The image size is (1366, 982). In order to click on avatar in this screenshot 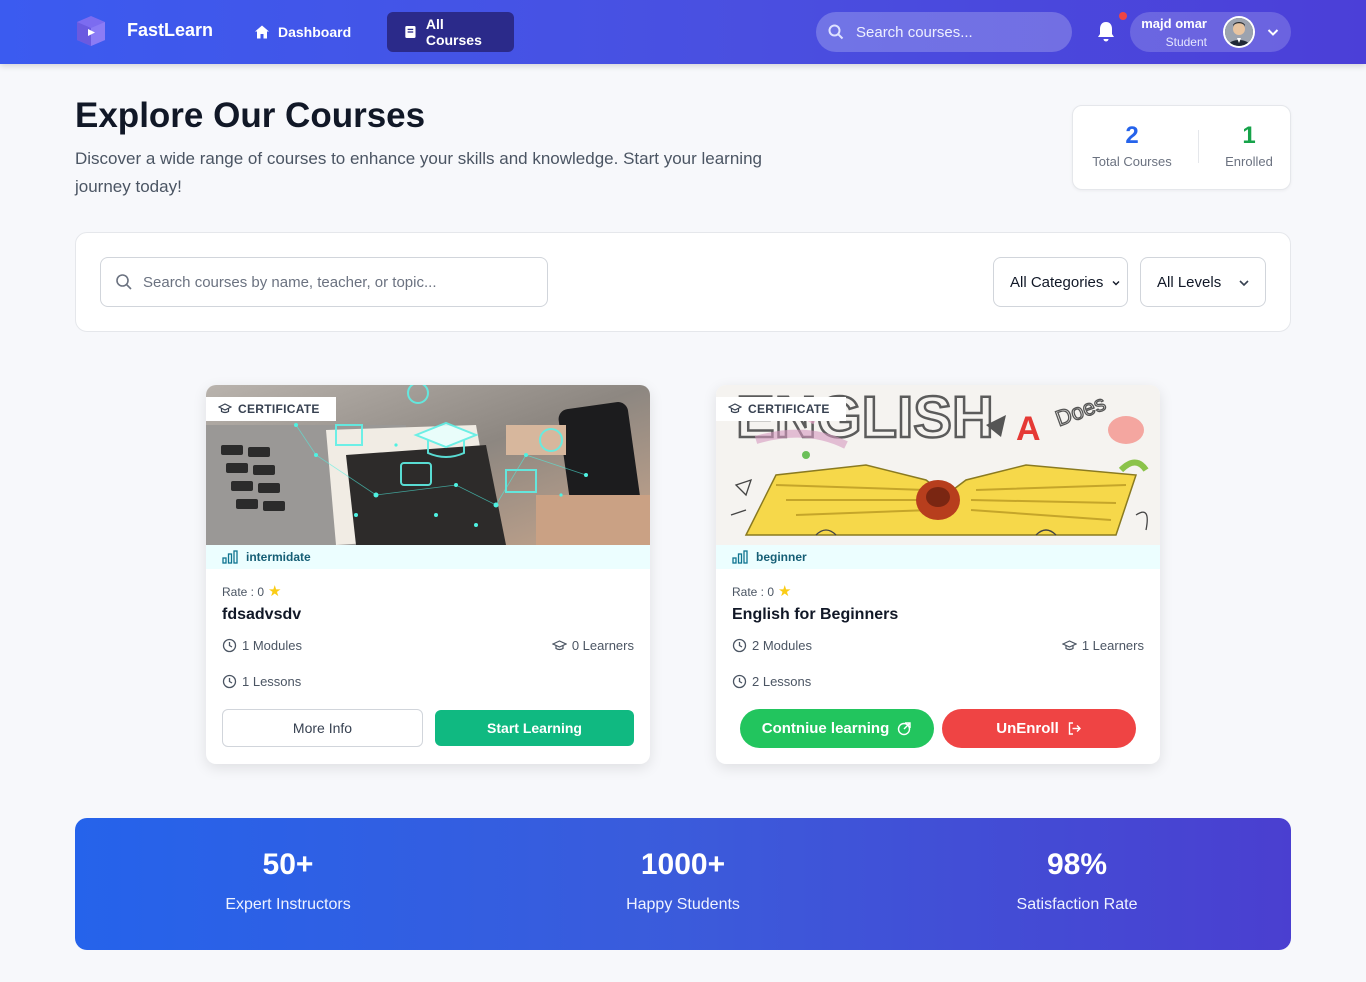, I will do `click(1239, 32)`.